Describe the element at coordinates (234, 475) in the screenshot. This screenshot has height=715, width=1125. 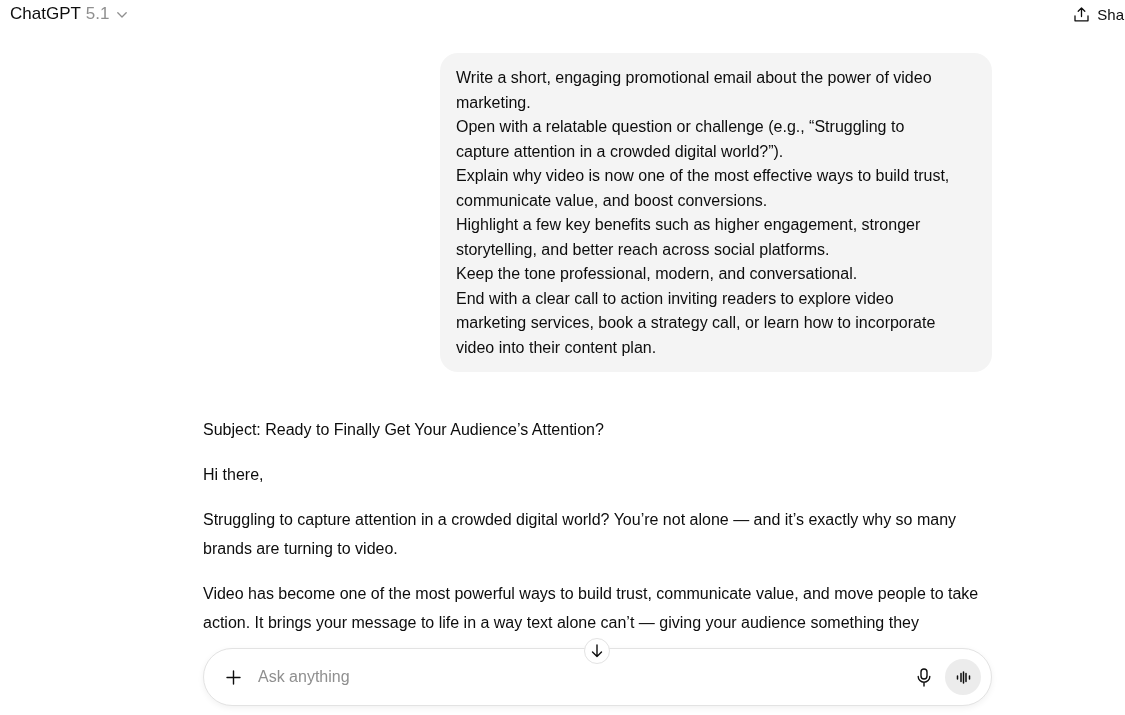
I see `response-paragraph: Hi there,` at that location.